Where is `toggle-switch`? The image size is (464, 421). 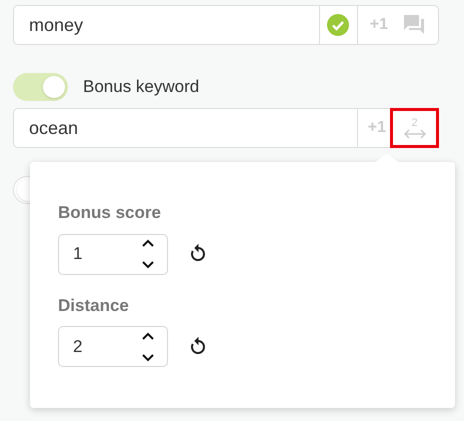 toggle-switch is located at coordinates (40, 87).